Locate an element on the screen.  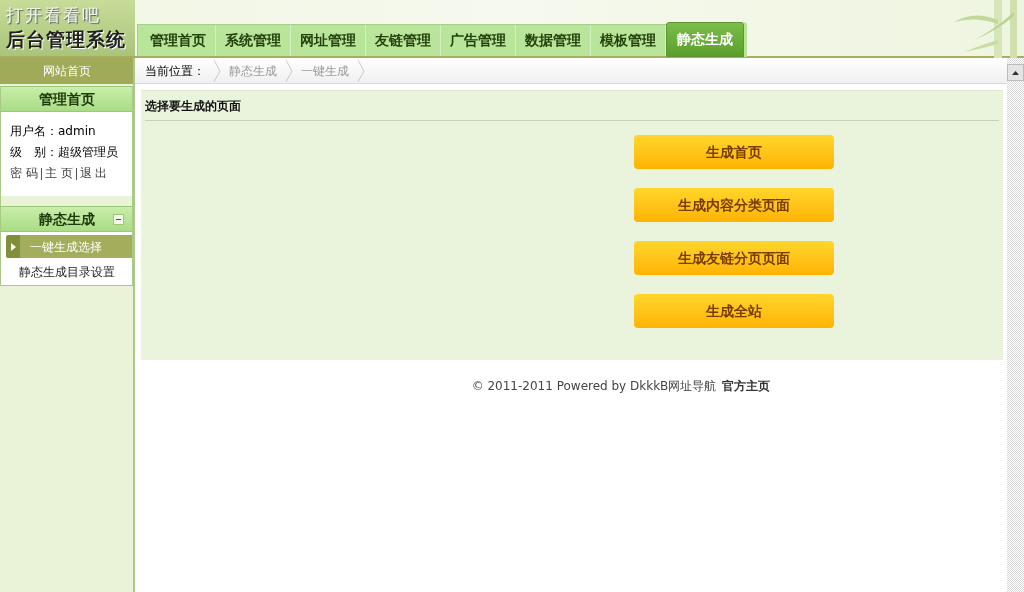
account-link: 密 码 is located at coordinates (24, 173).